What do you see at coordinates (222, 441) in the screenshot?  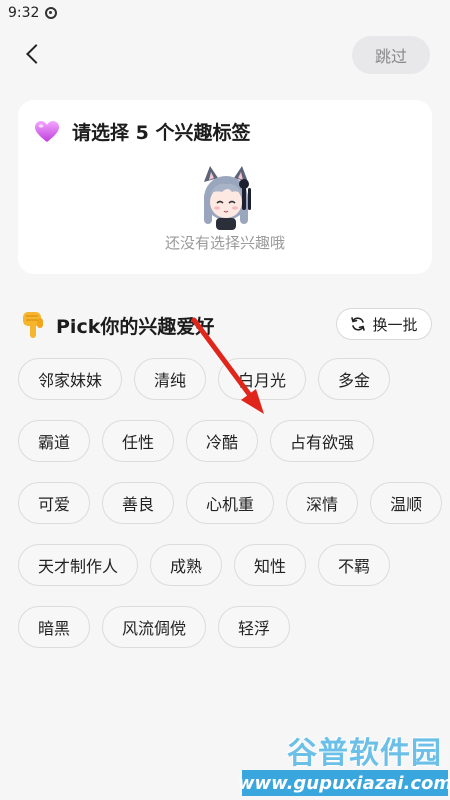 I see `tag-item: 冷酷` at bounding box center [222, 441].